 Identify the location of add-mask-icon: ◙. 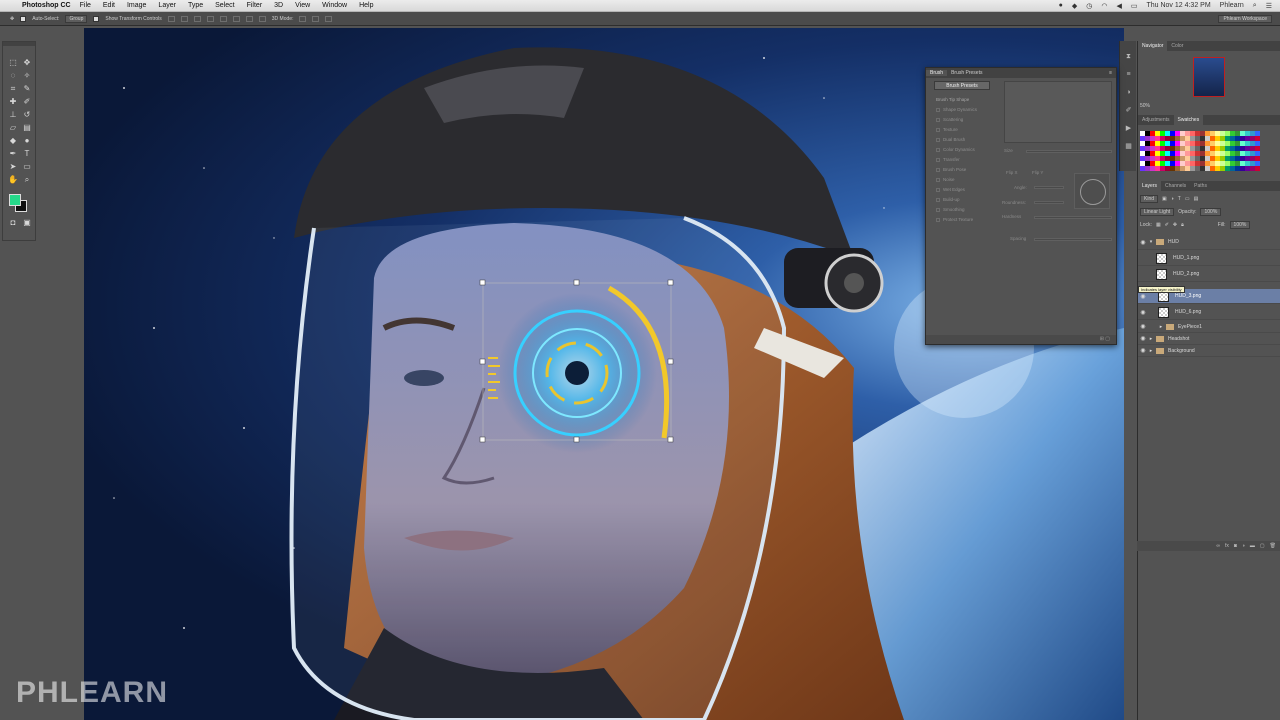
(1235, 546).